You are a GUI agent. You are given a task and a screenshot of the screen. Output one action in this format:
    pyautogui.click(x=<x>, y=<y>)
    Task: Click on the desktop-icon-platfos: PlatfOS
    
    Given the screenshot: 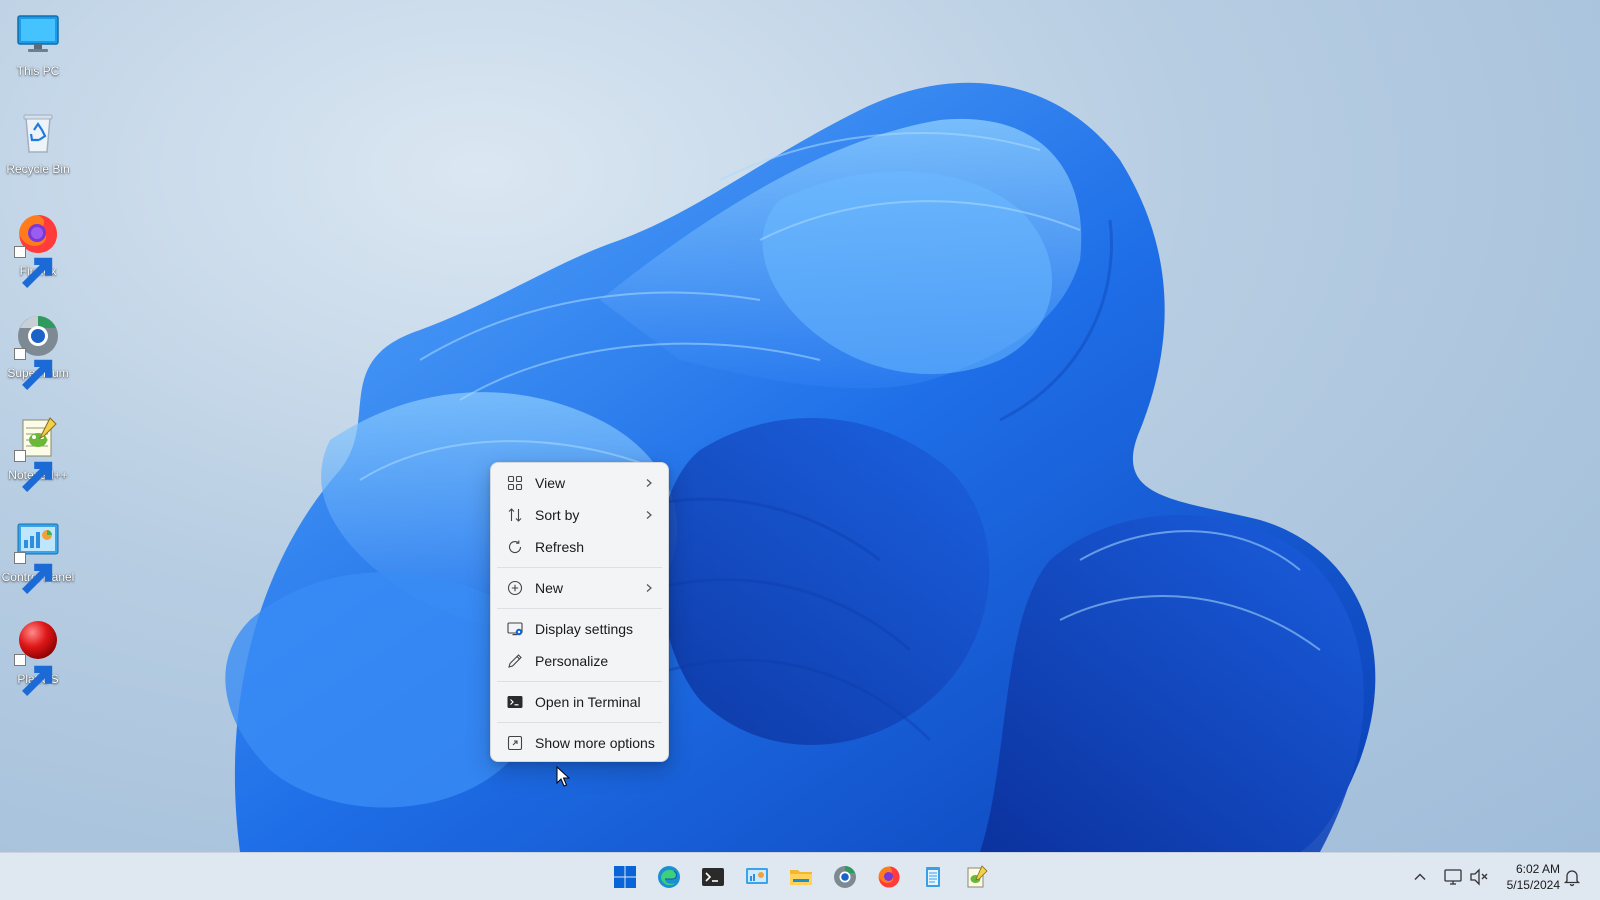 What is the action you would take?
    pyautogui.click(x=38, y=661)
    